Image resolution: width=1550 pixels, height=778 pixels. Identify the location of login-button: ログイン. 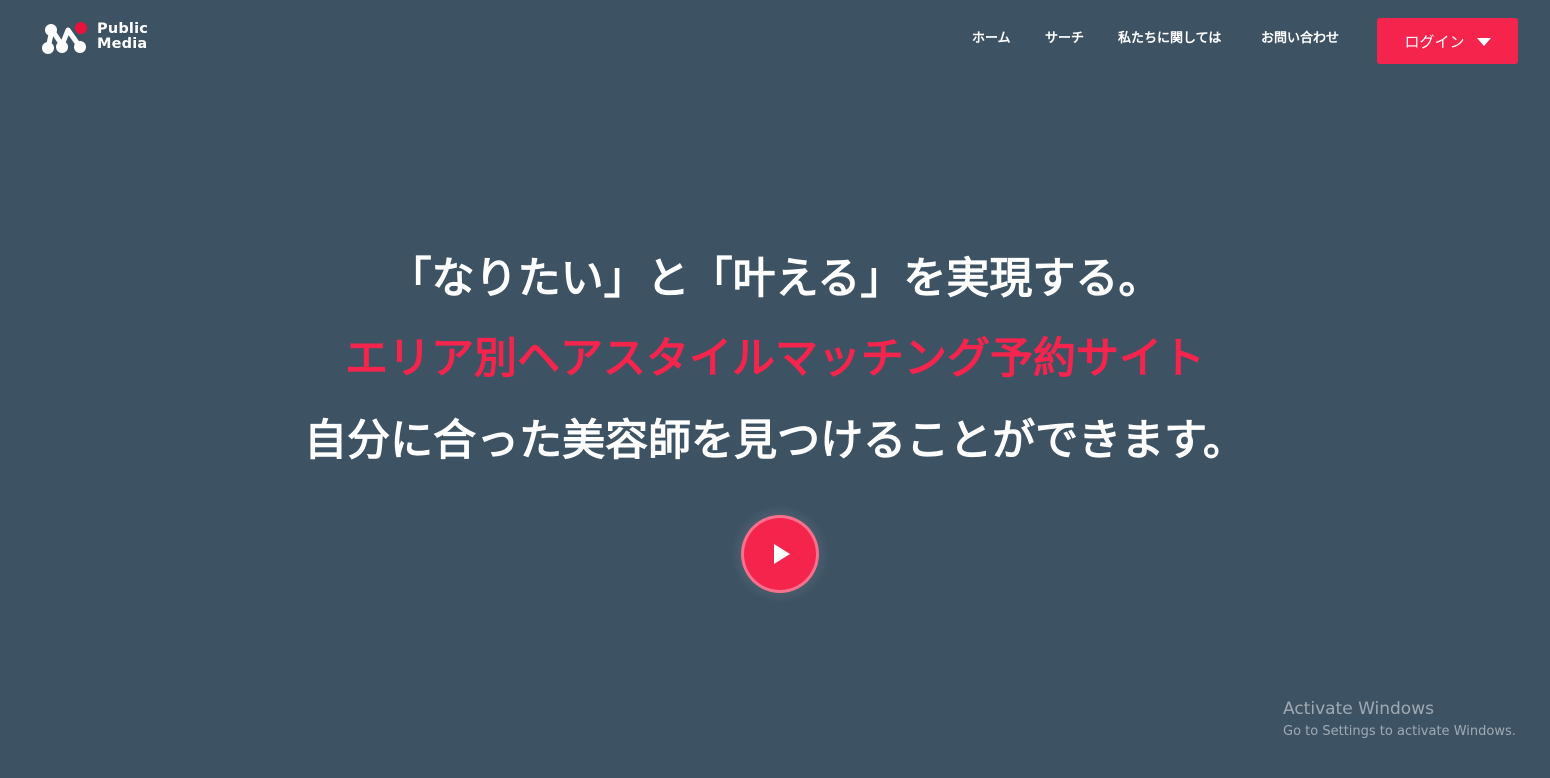
(1447, 41).